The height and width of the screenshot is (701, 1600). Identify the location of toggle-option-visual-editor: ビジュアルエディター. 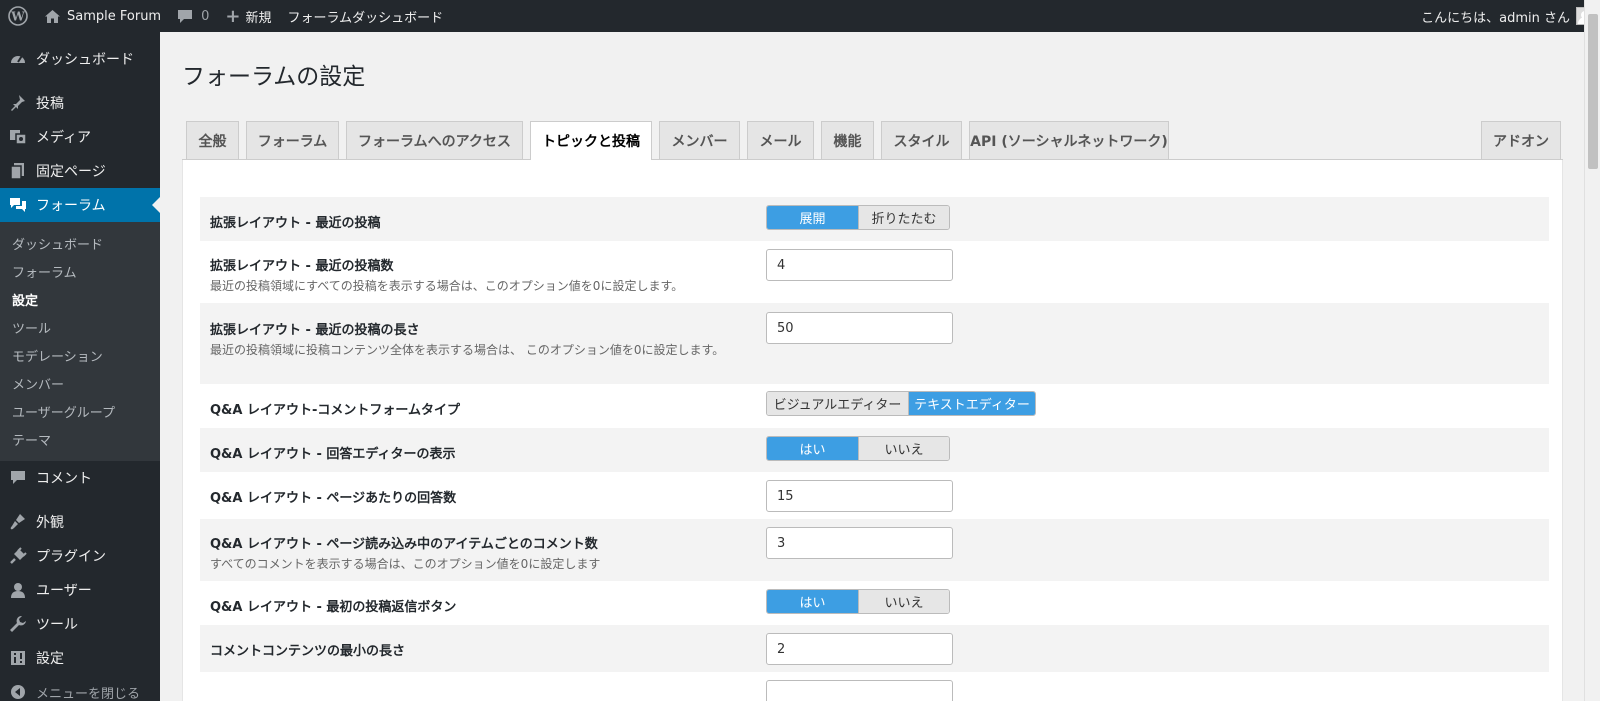
(837, 403).